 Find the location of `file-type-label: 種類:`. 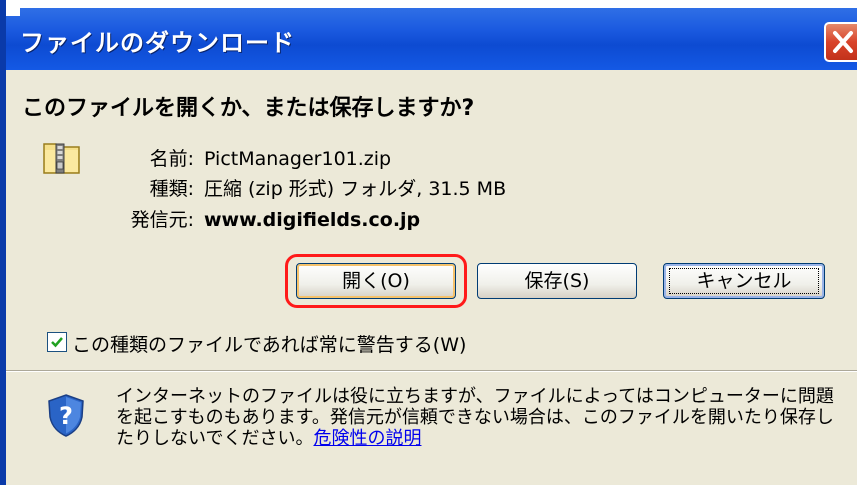

file-type-label: 種類: is located at coordinates (171, 189).